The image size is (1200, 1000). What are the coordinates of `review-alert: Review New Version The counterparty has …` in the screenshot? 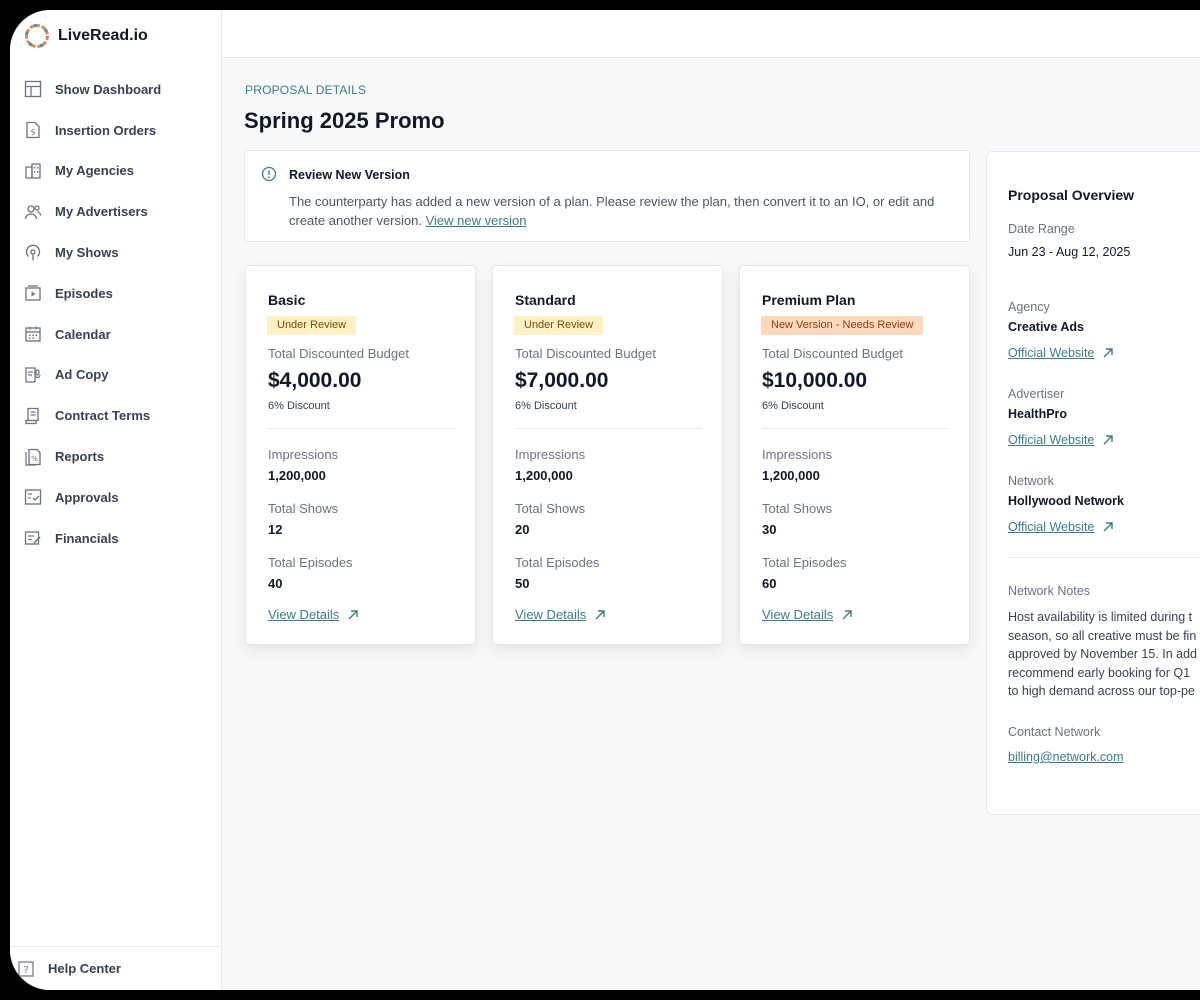 It's located at (607, 196).